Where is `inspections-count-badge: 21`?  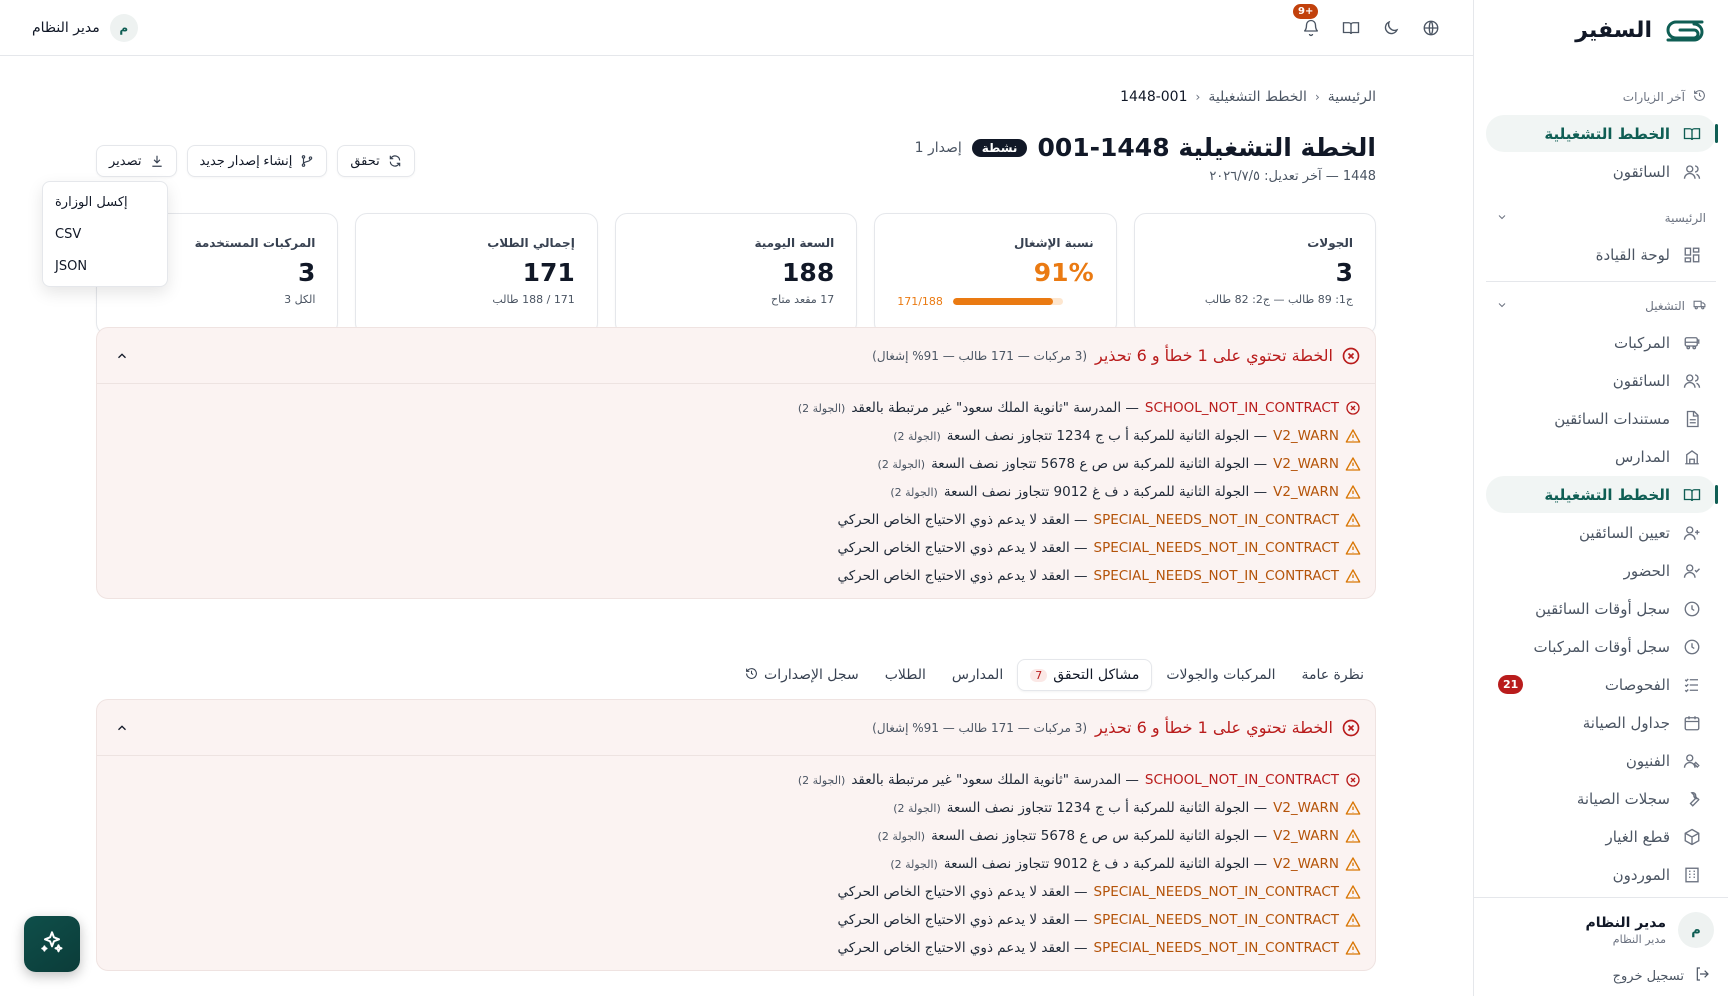 inspections-count-badge: 21 is located at coordinates (1511, 684).